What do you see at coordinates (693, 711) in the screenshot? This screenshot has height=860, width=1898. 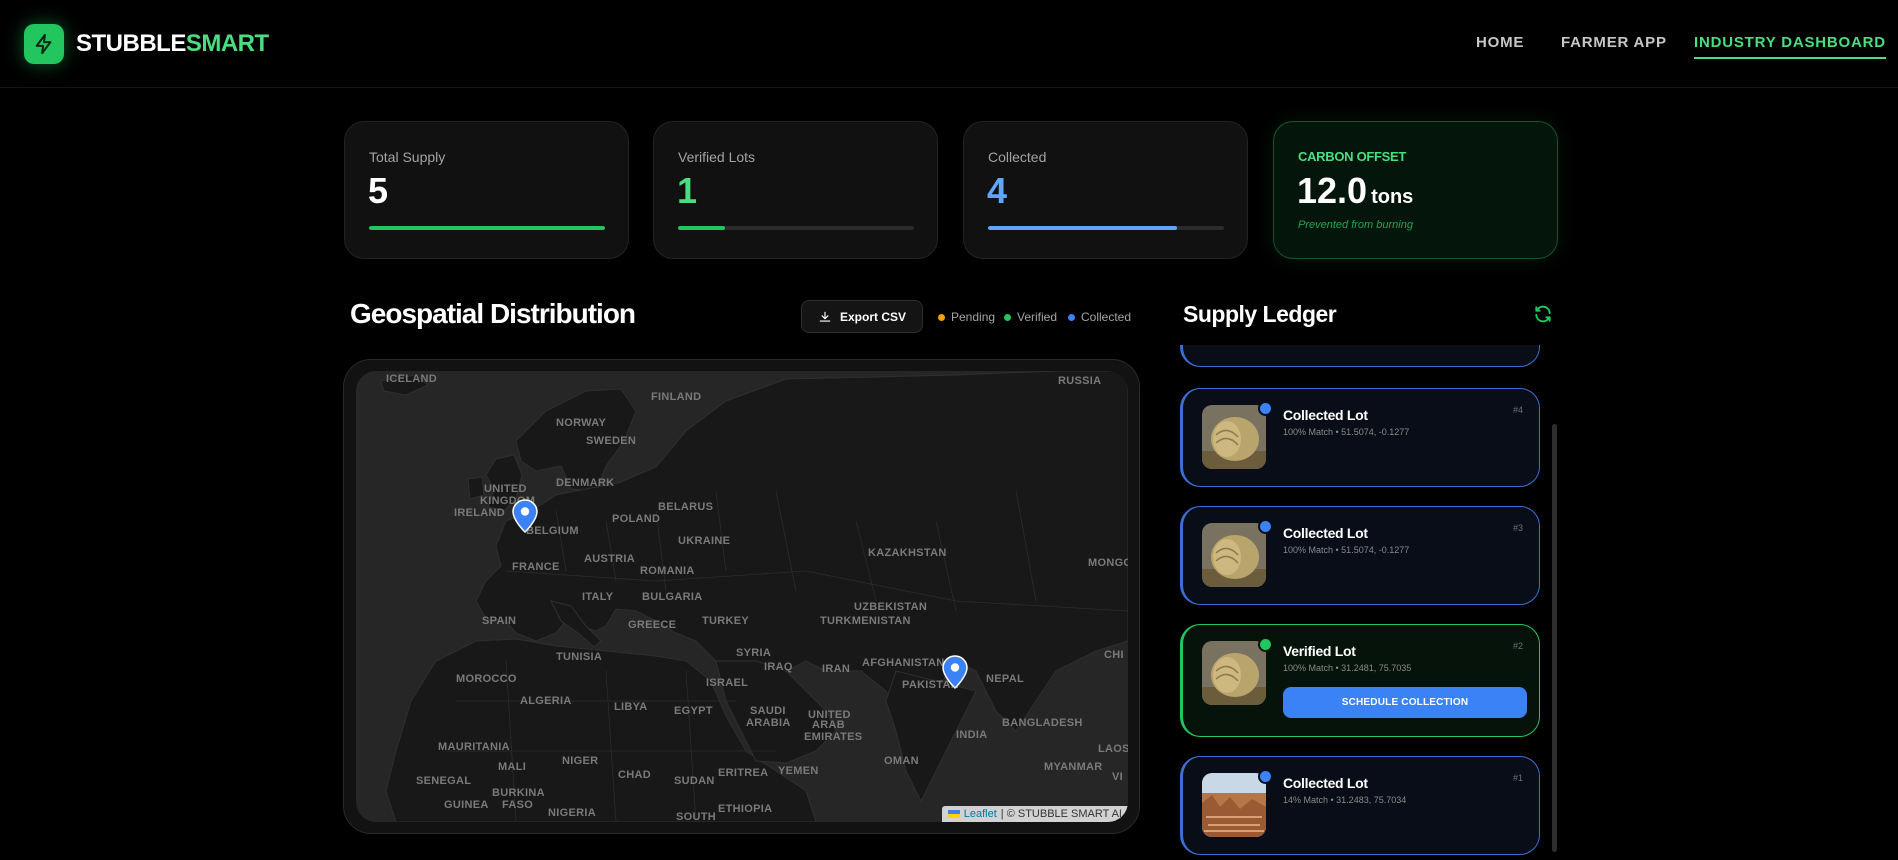 I see `map-label: EGYPT` at bounding box center [693, 711].